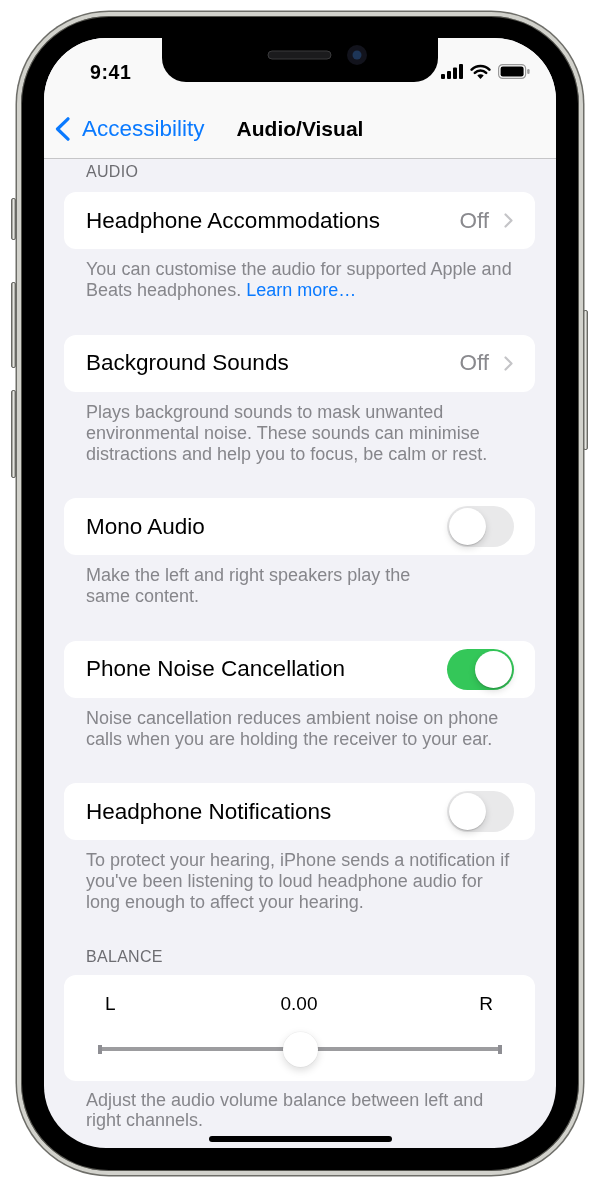 This screenshot has width=600, height=1188. What do you see at coordinates (124, 956) in the screenshot?
I see `section-header: BALANCE` at bounding box center [124, 956].